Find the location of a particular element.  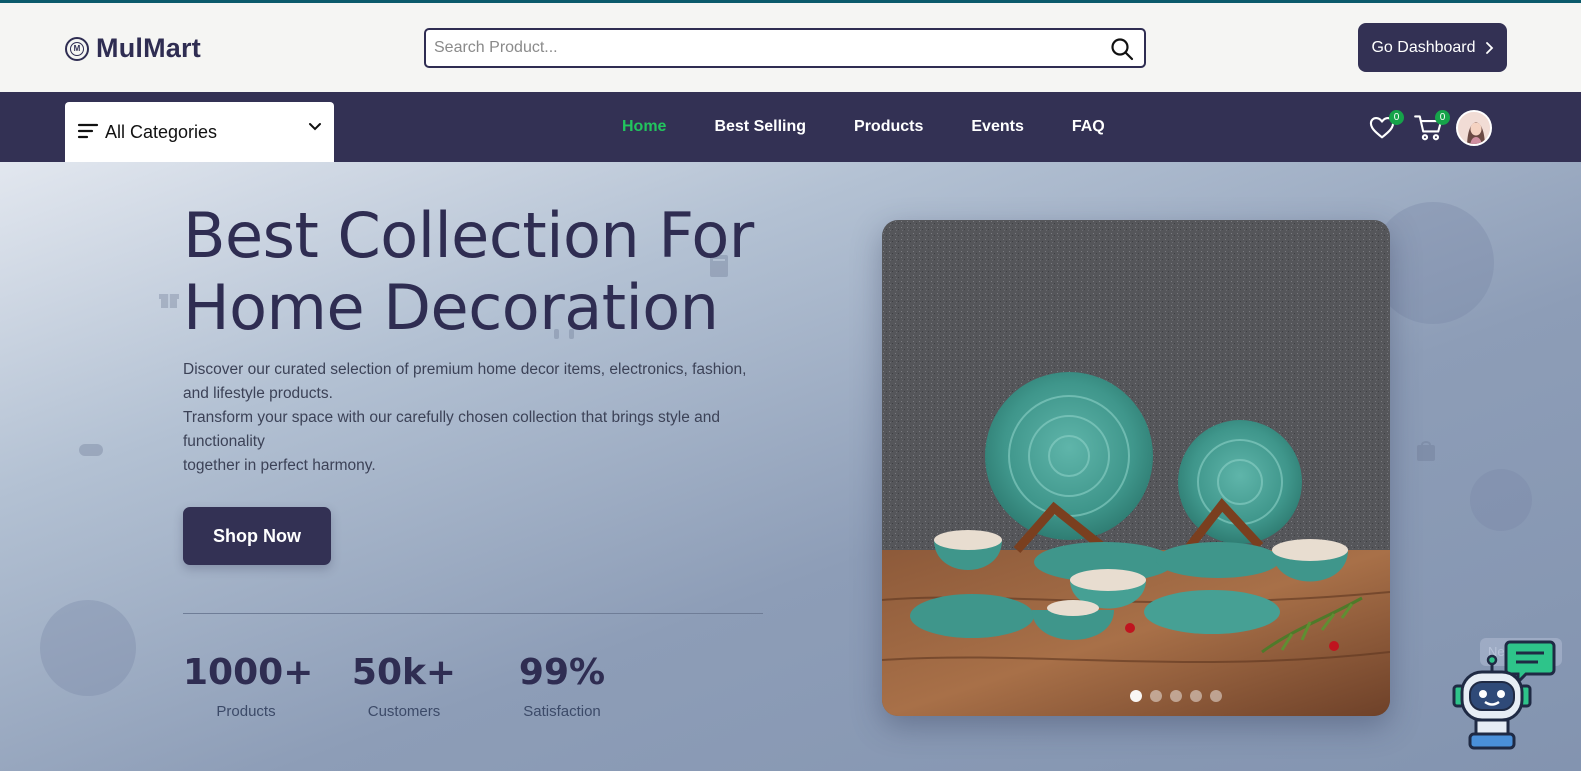

stat-label: Satisfaction is located at coordinates (562, 711).